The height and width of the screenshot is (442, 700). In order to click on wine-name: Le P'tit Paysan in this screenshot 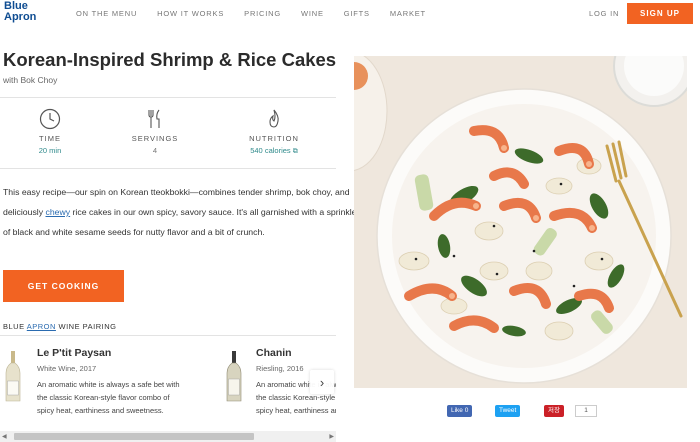, I will do `click(74, 353)`.